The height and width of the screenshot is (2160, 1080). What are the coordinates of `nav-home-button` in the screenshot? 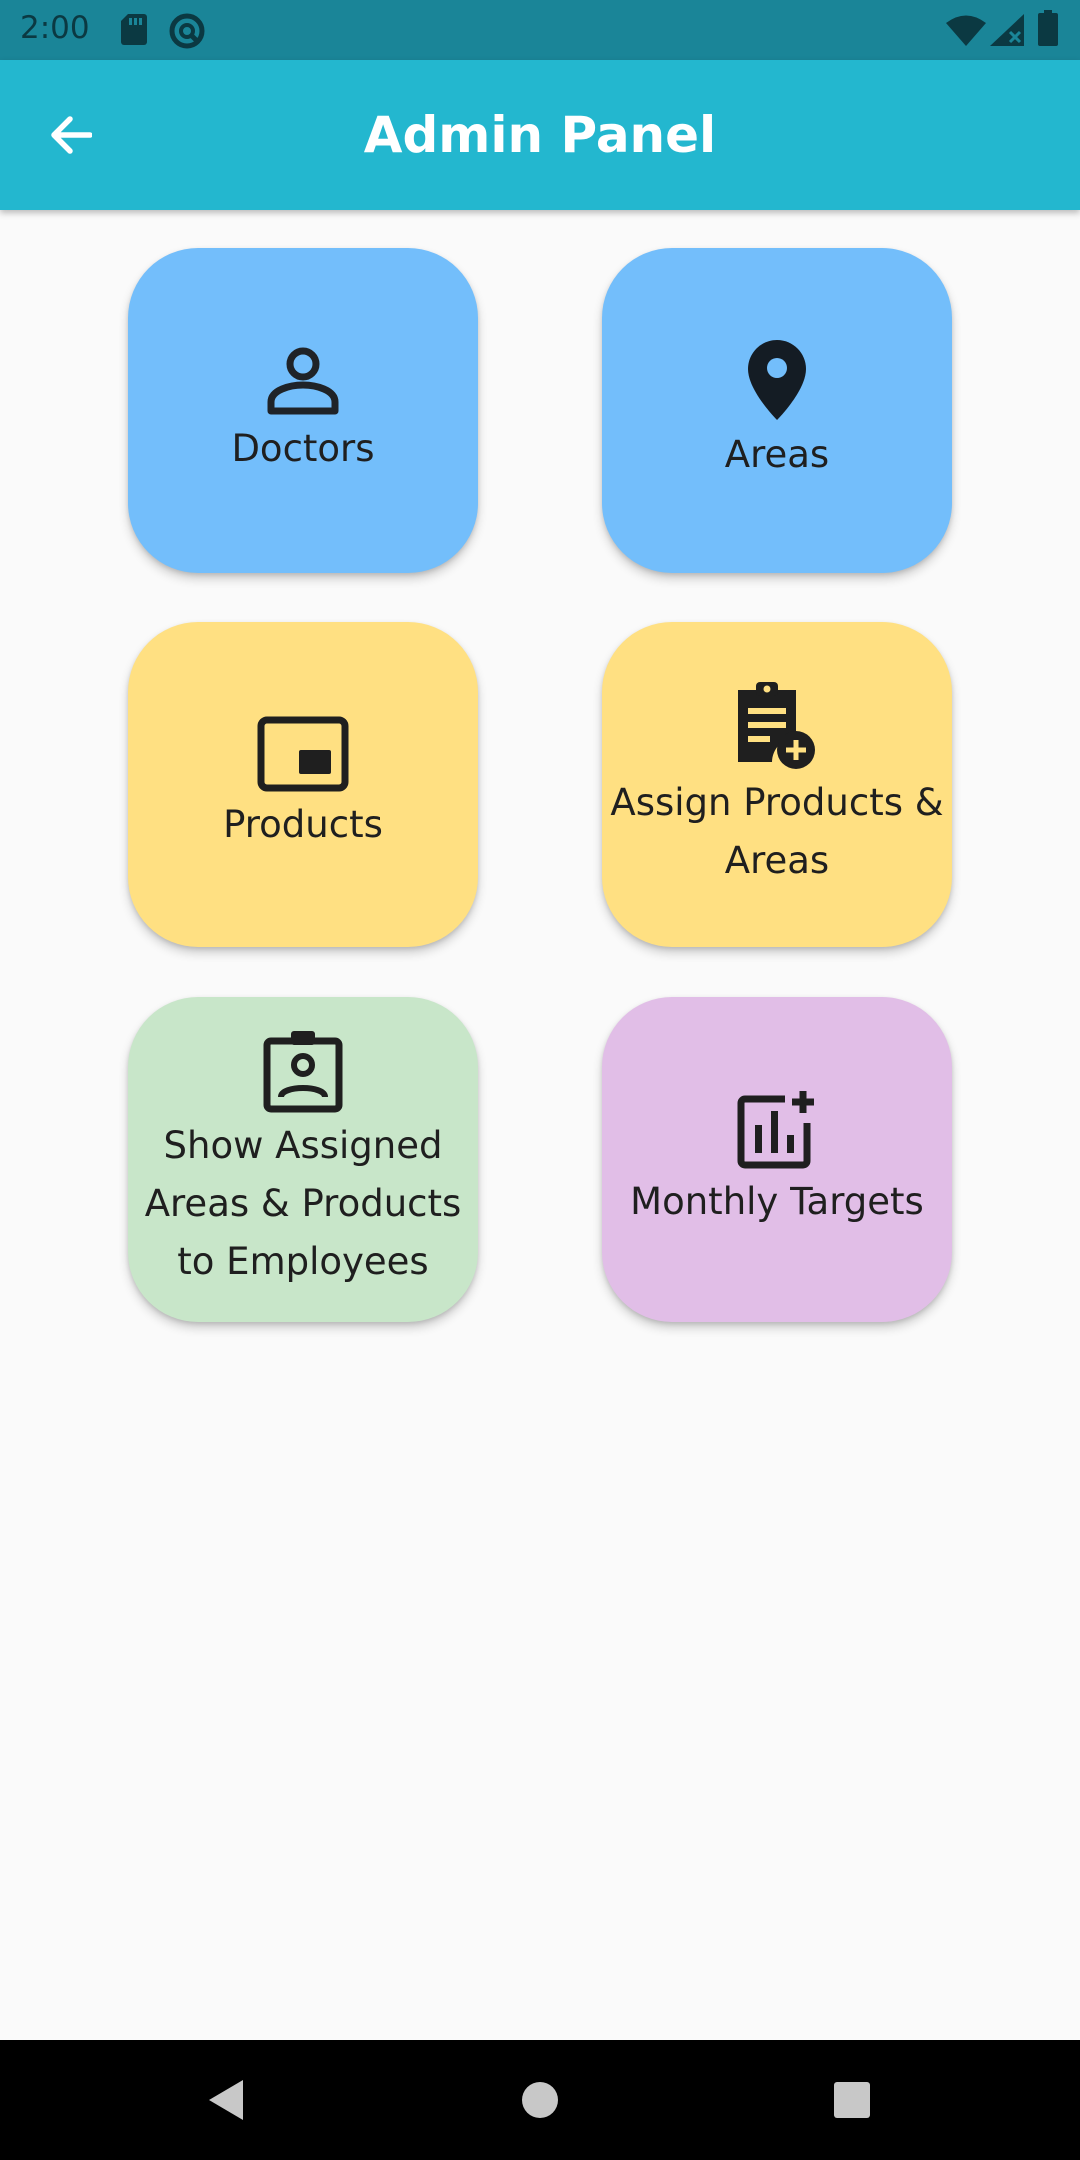 It's located at (540, 2100).